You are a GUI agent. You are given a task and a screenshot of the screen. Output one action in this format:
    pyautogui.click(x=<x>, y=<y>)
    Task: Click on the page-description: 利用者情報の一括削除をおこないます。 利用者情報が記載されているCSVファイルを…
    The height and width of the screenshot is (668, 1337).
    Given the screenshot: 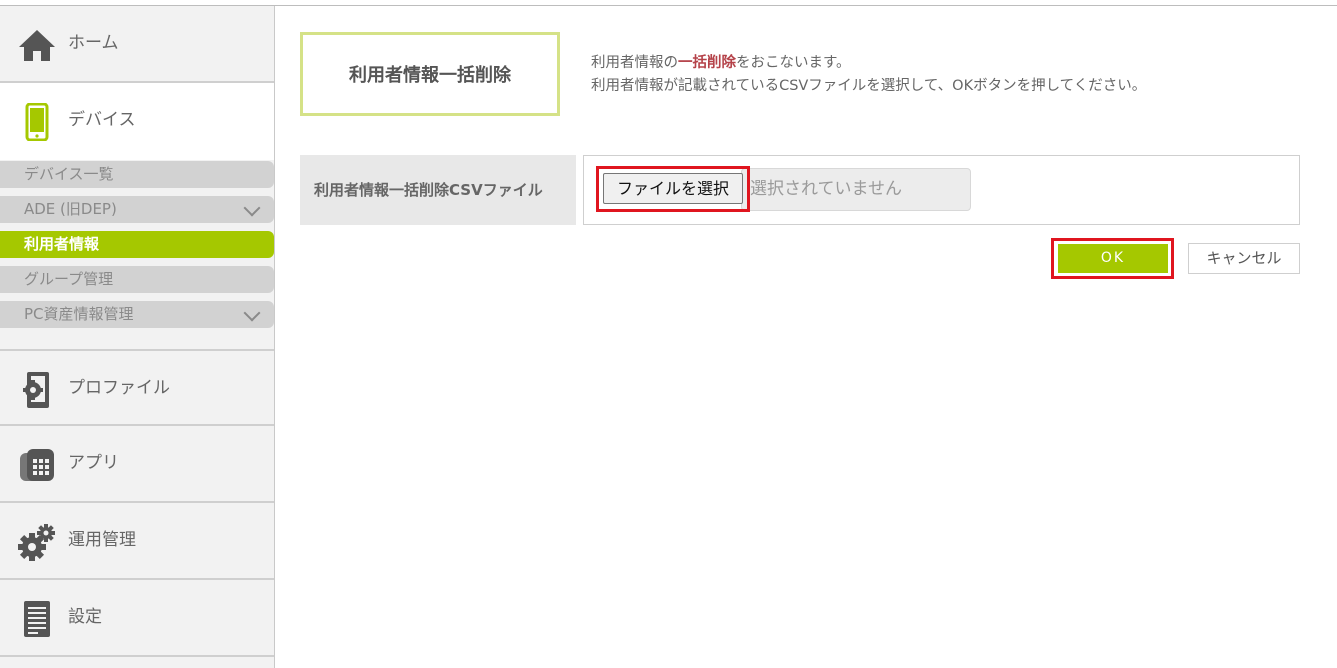 What is the action you would take?
    pyautogui.click(x=868, y=75)
    